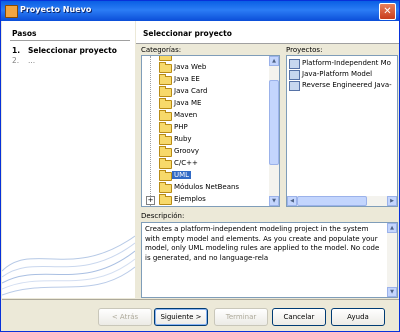 This screenshot has height=332, width=400. Describe the element at coordinates (191, 91) in the screenshot. I see `category-label: Java Card` at that location.